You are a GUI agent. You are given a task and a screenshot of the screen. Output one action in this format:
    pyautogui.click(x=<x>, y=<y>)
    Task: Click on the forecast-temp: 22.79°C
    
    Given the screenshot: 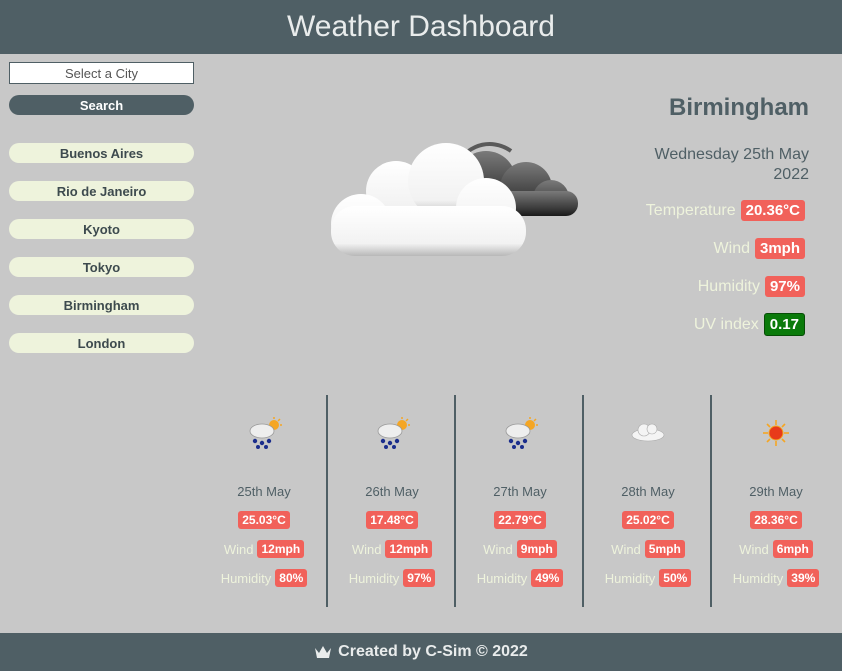 What is the action you would take?
    pyautogui.click(x=520, y=520)
    